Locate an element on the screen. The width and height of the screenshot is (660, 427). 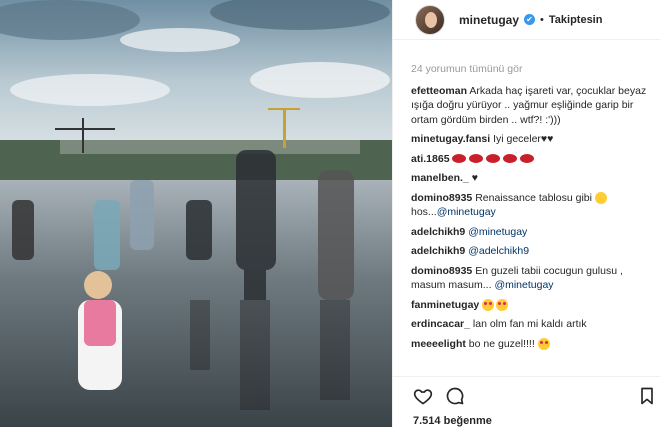
comment-item: adelchikh9 @minetugay is located at coordinates (531, 232).